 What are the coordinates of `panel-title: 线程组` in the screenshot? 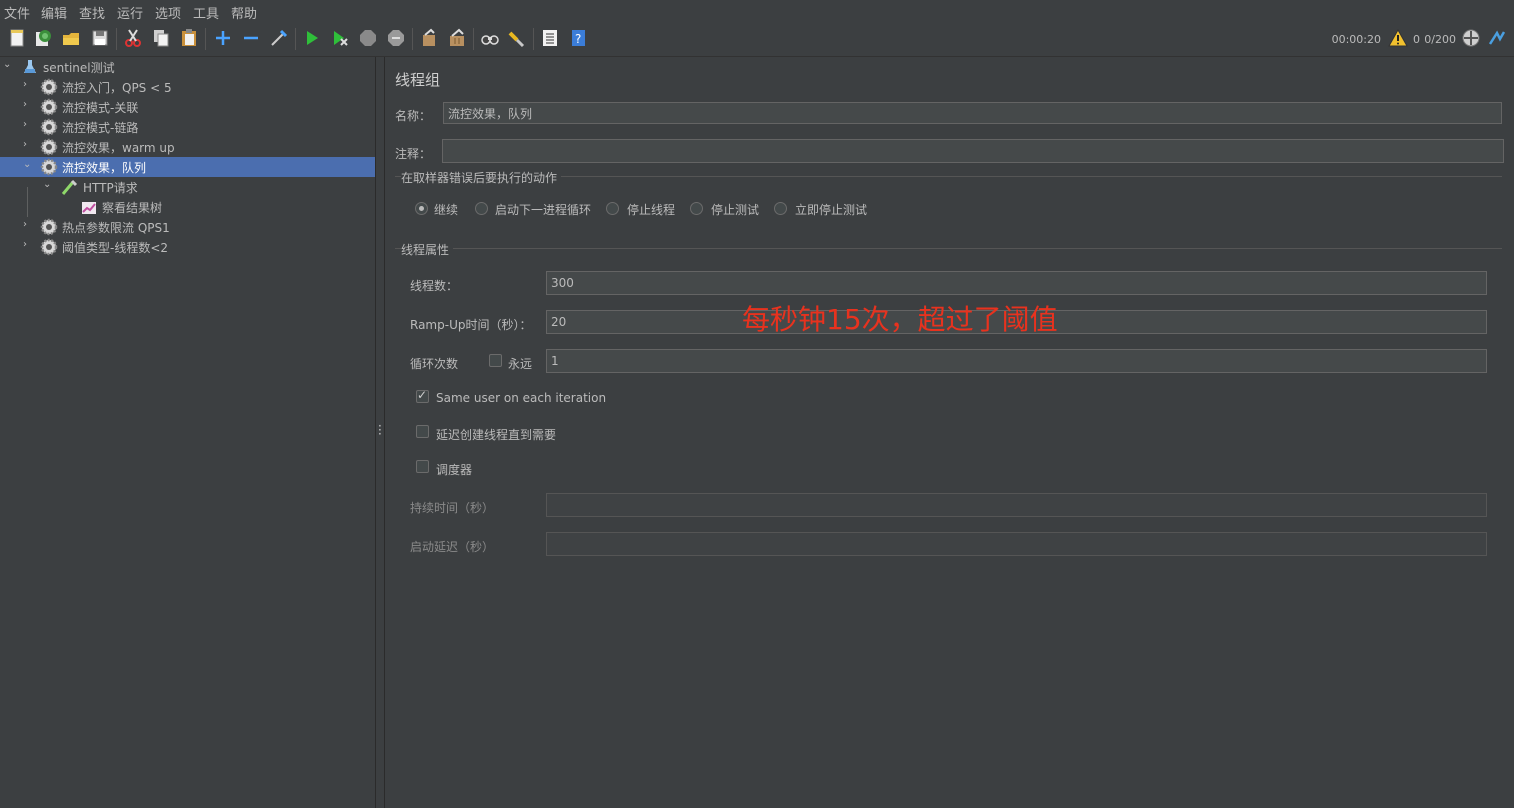 It's located at (418, 80).